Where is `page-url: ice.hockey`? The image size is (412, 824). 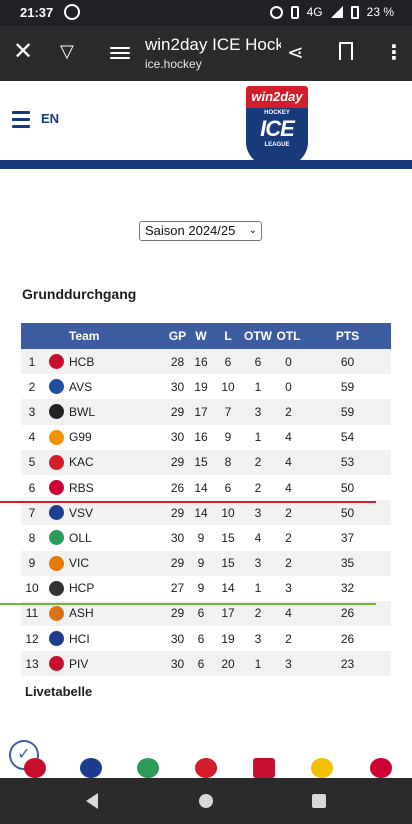
page-url: ice.hockey is located at coordinates (173, 64).